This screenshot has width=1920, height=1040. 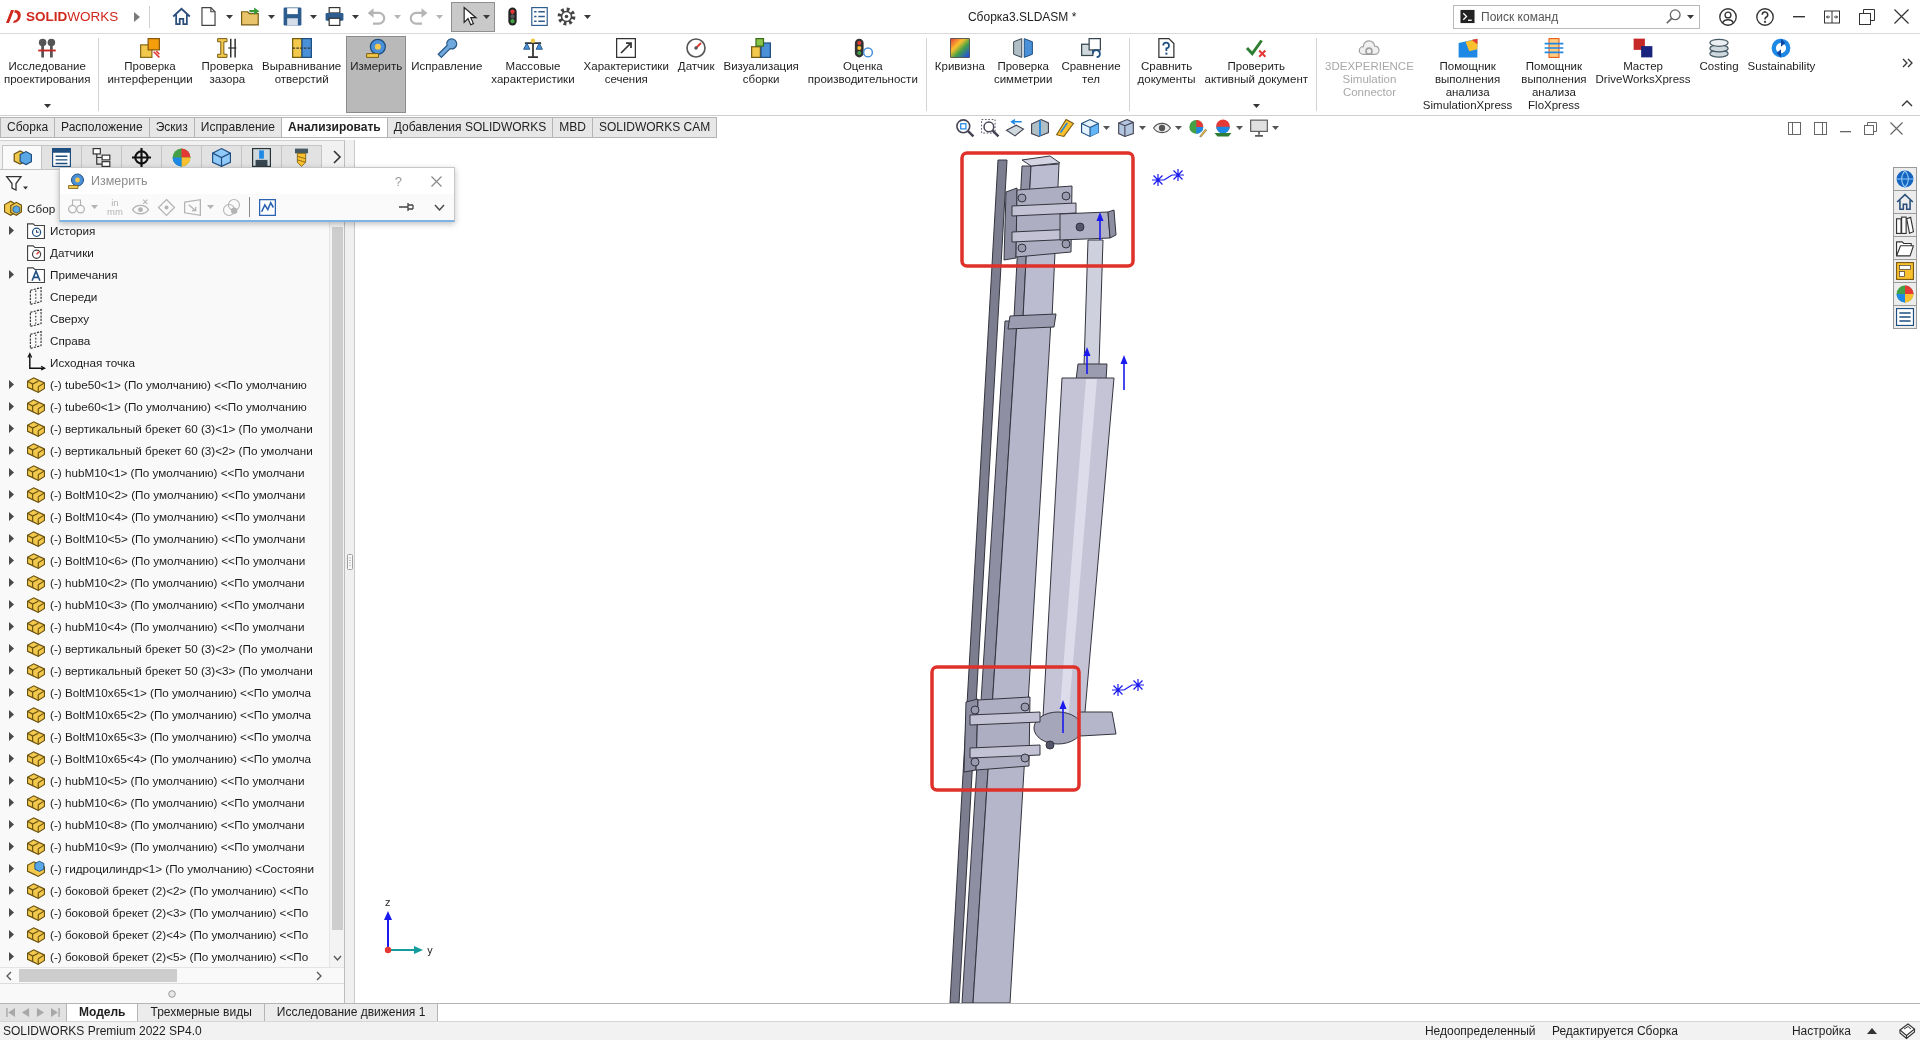 I want to click on ribbon-button: Измерить, so click(x=376, y=74).